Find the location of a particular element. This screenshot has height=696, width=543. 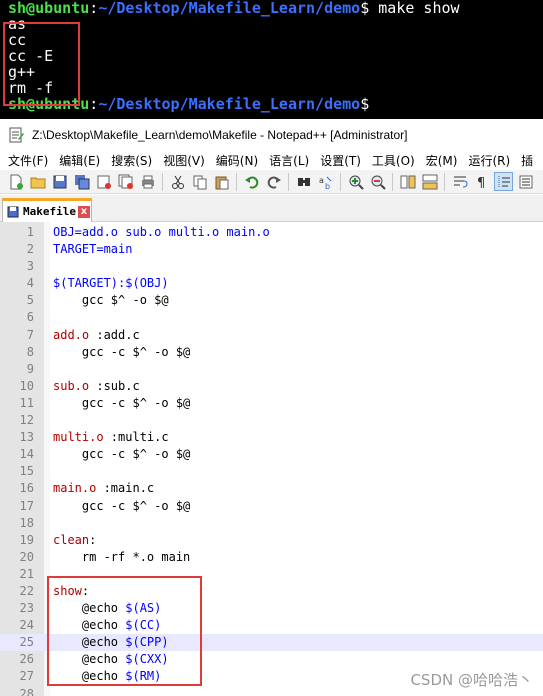

code-token: multi.o is located at coordinates (78, 437).